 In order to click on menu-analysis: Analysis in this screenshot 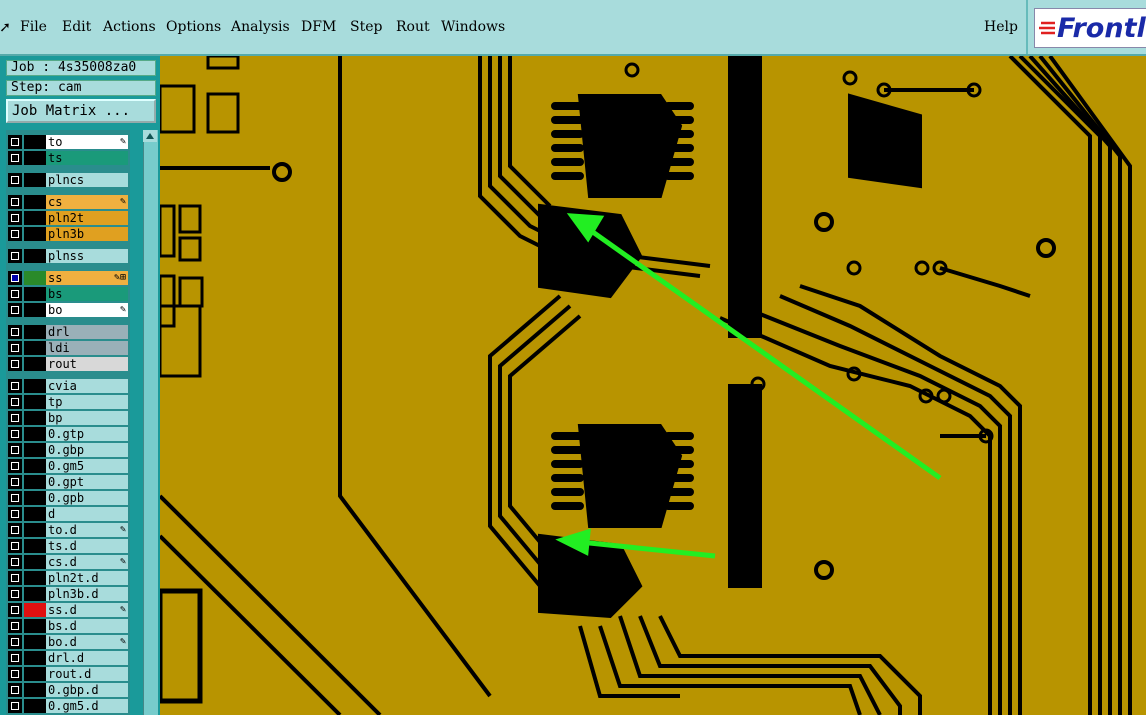, I will do `click(260, 27)`.